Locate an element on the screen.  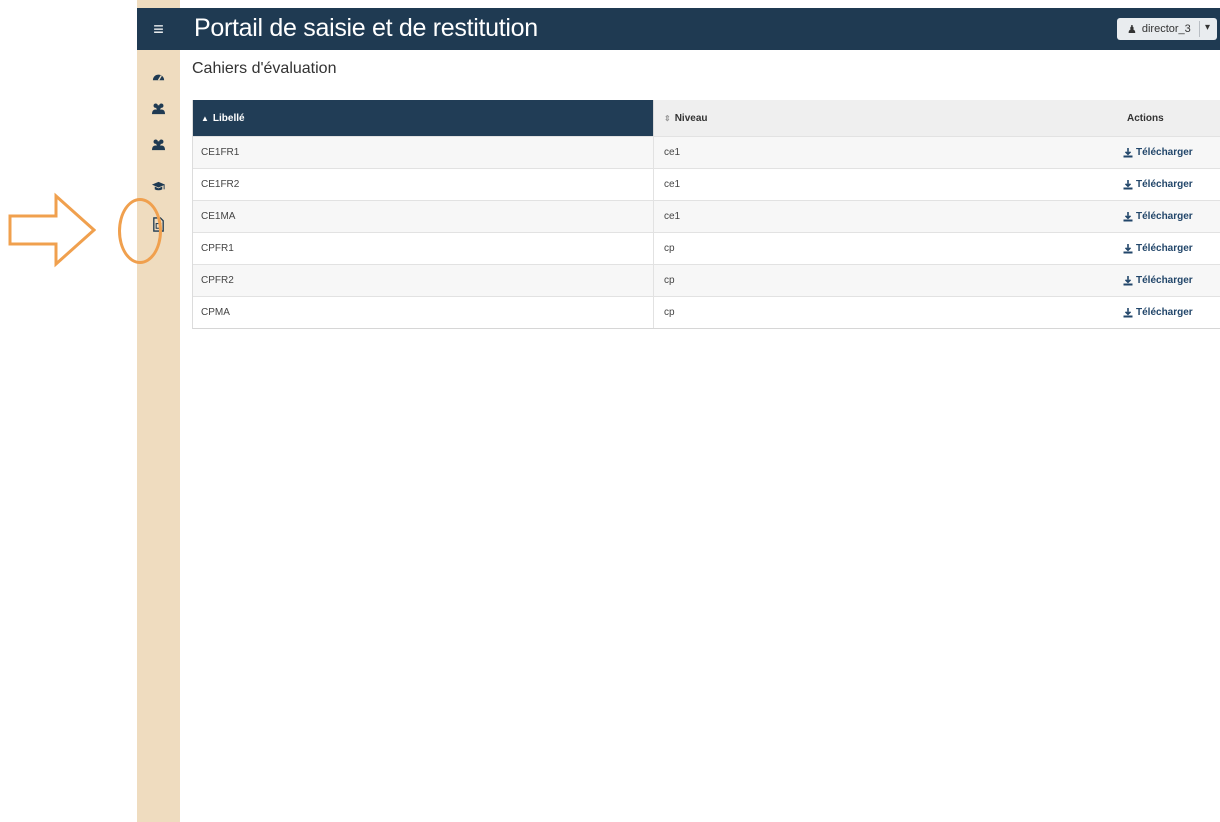
annotation-arrow-icon is located at coordinates (52, 230).